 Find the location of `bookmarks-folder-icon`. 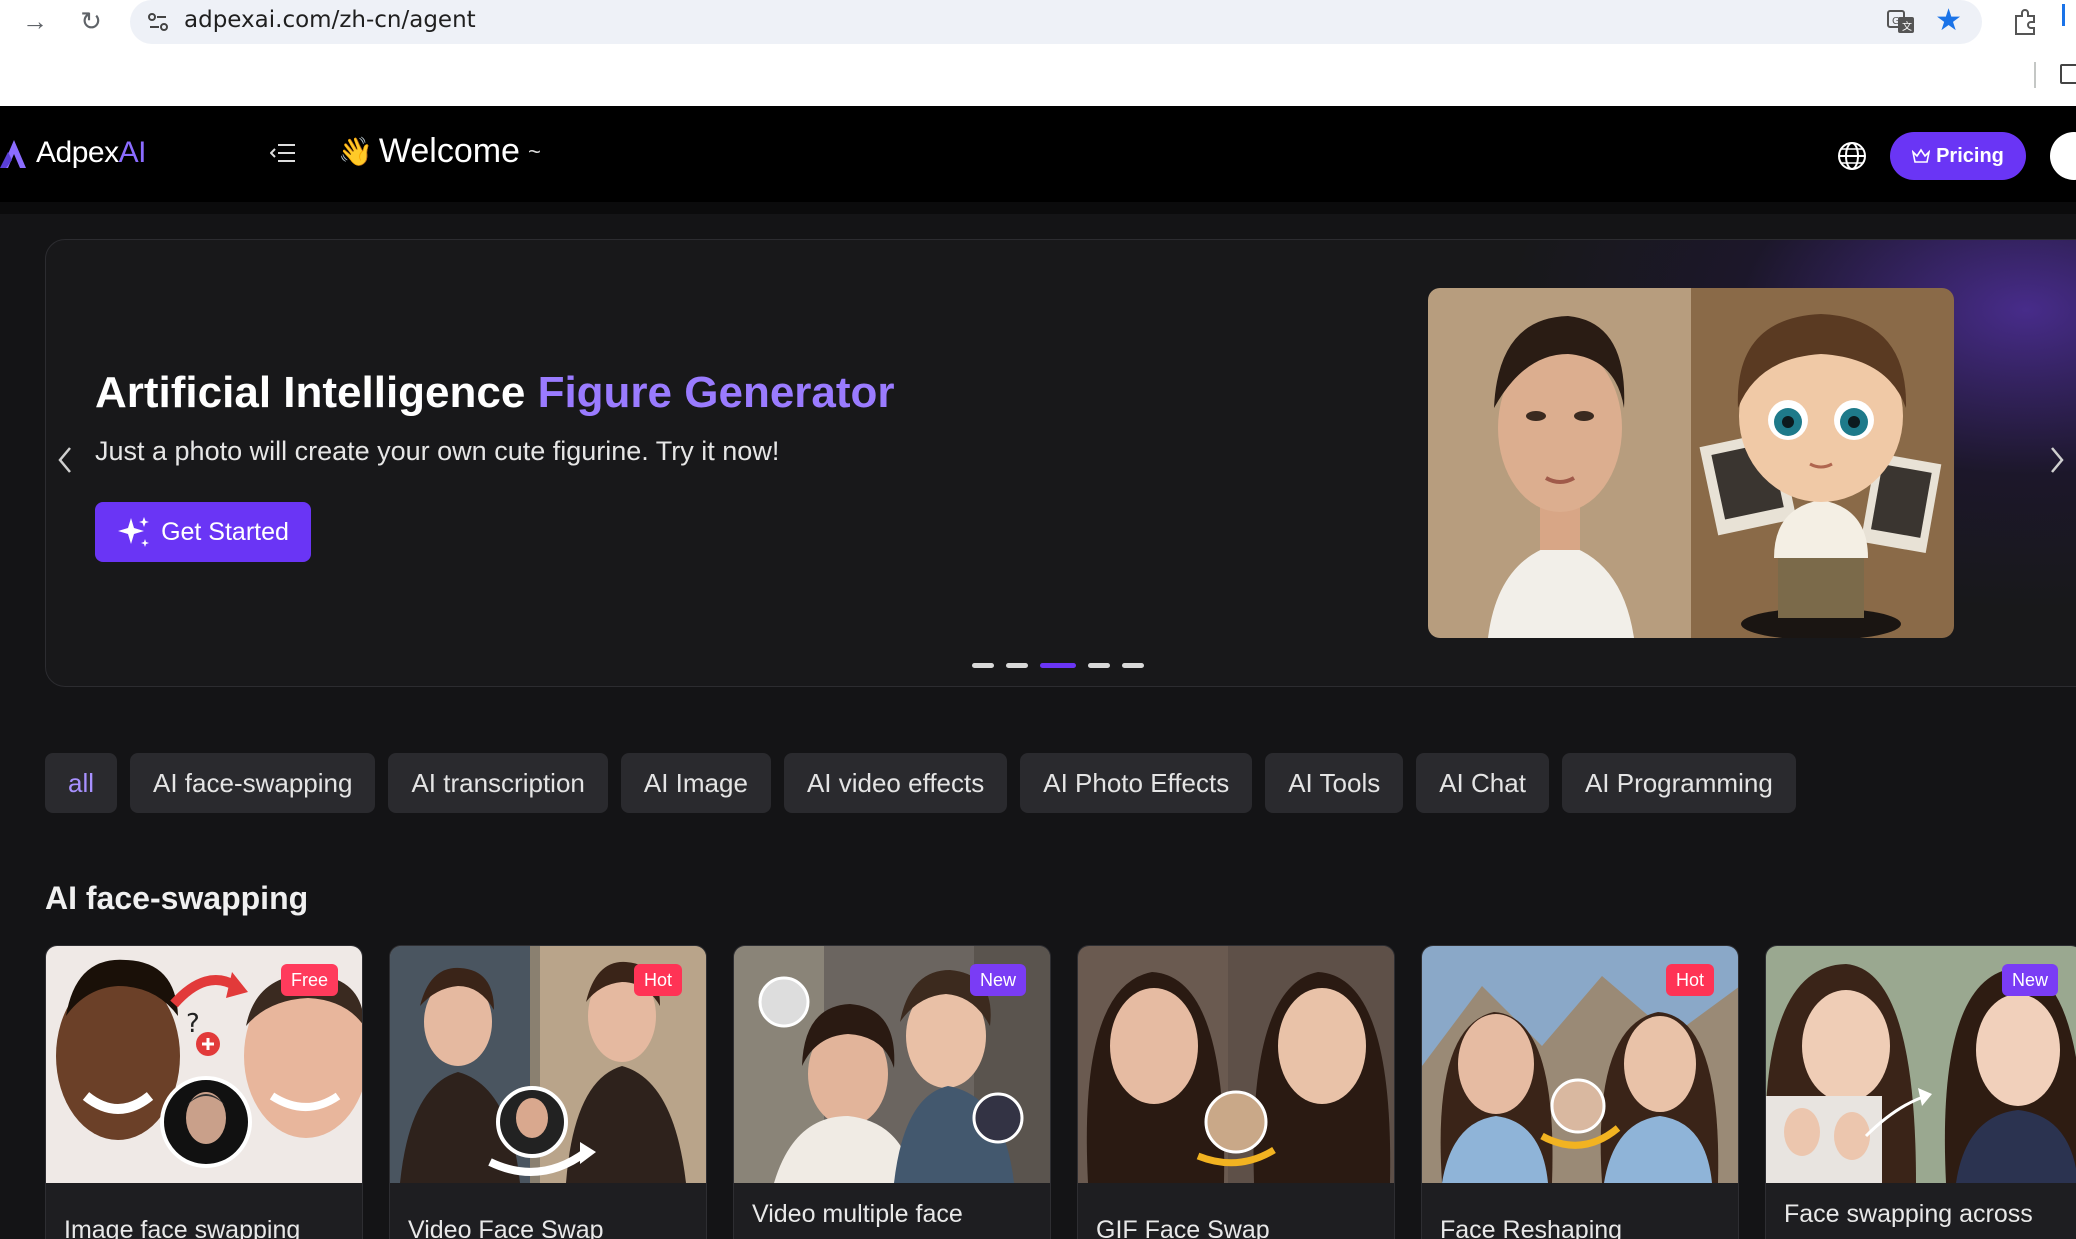

bookmarks-folder-icon is located at coordinates (2068, 74).